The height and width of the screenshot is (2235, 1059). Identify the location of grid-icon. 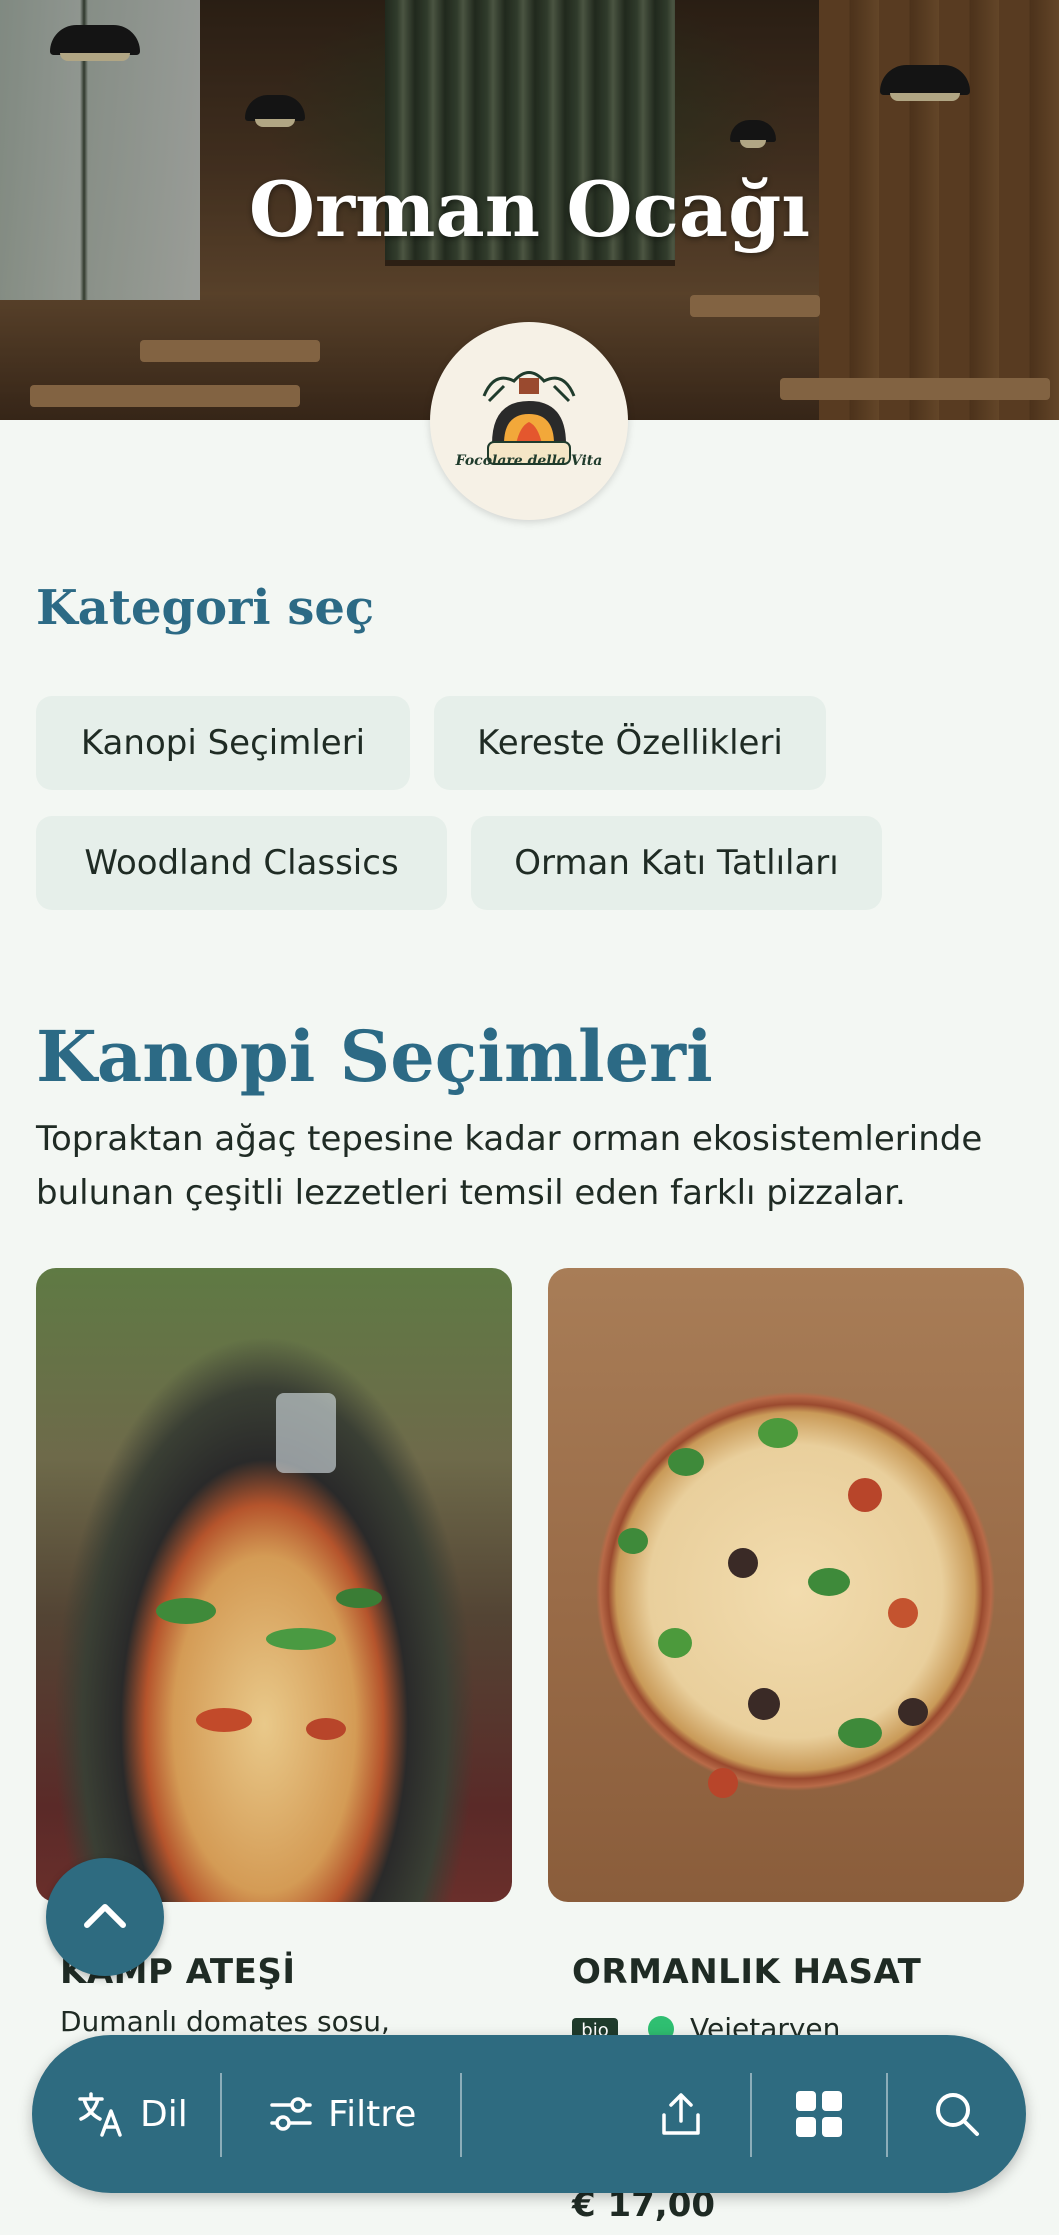
(819, 2114).